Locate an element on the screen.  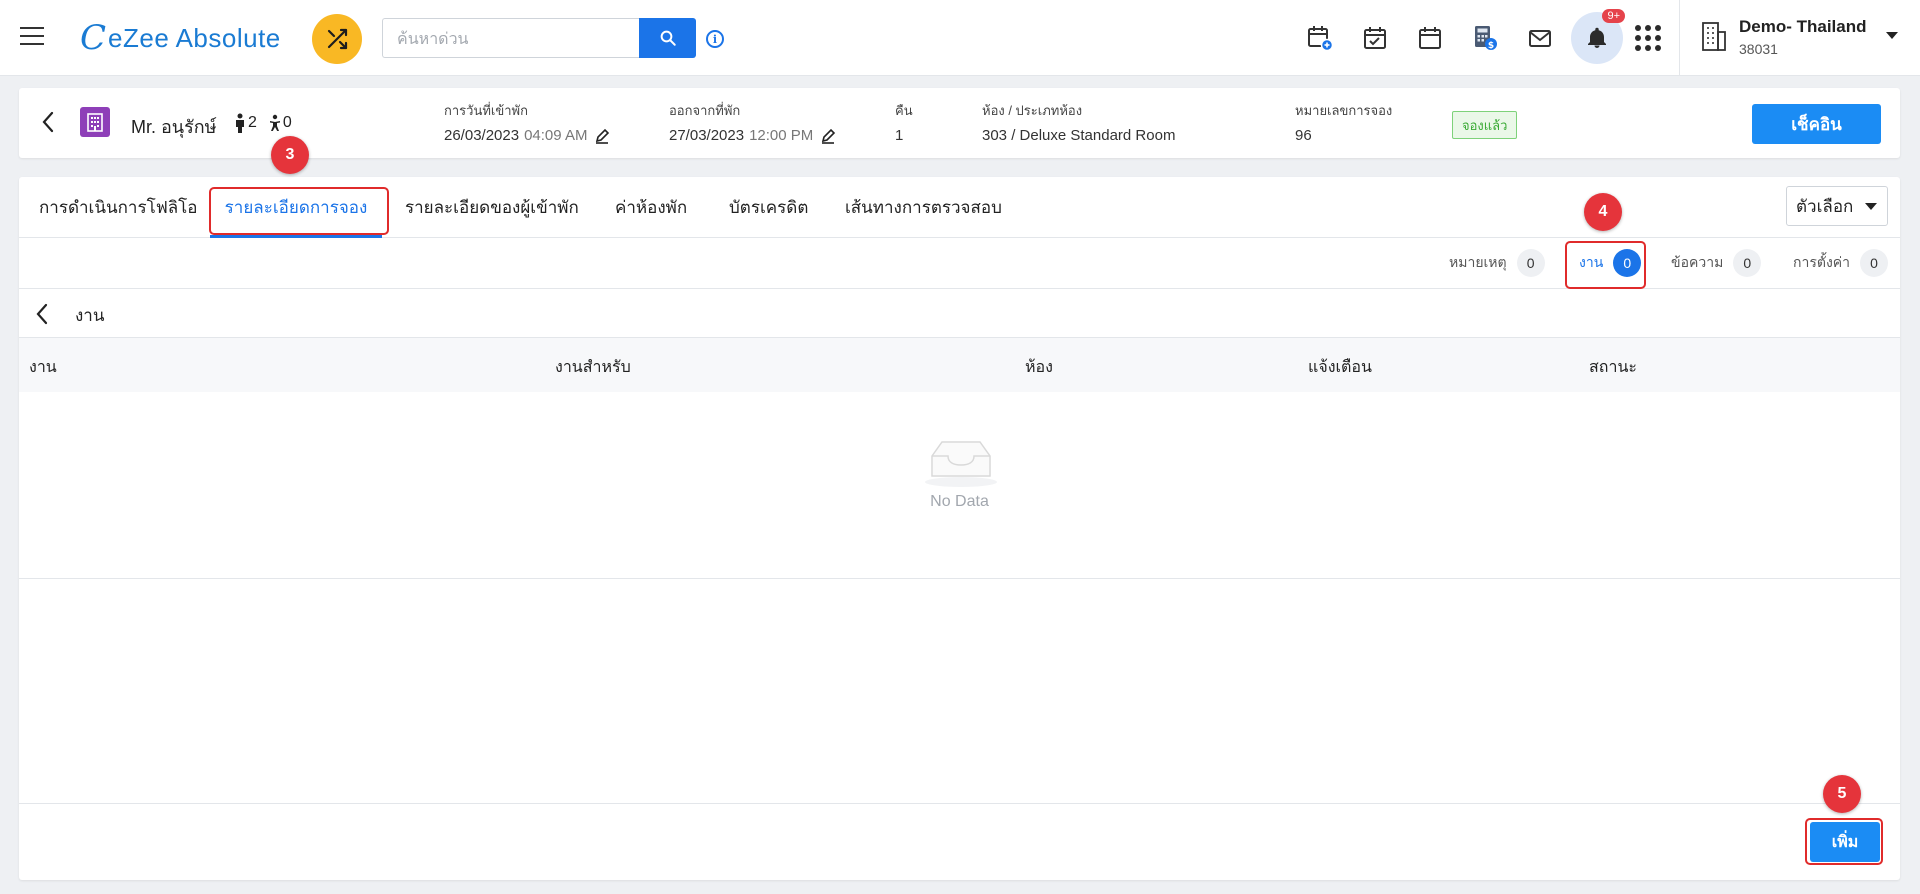
hotel-switcher: Demo- Thailand 38031 is located at coordinates (1799, 38).